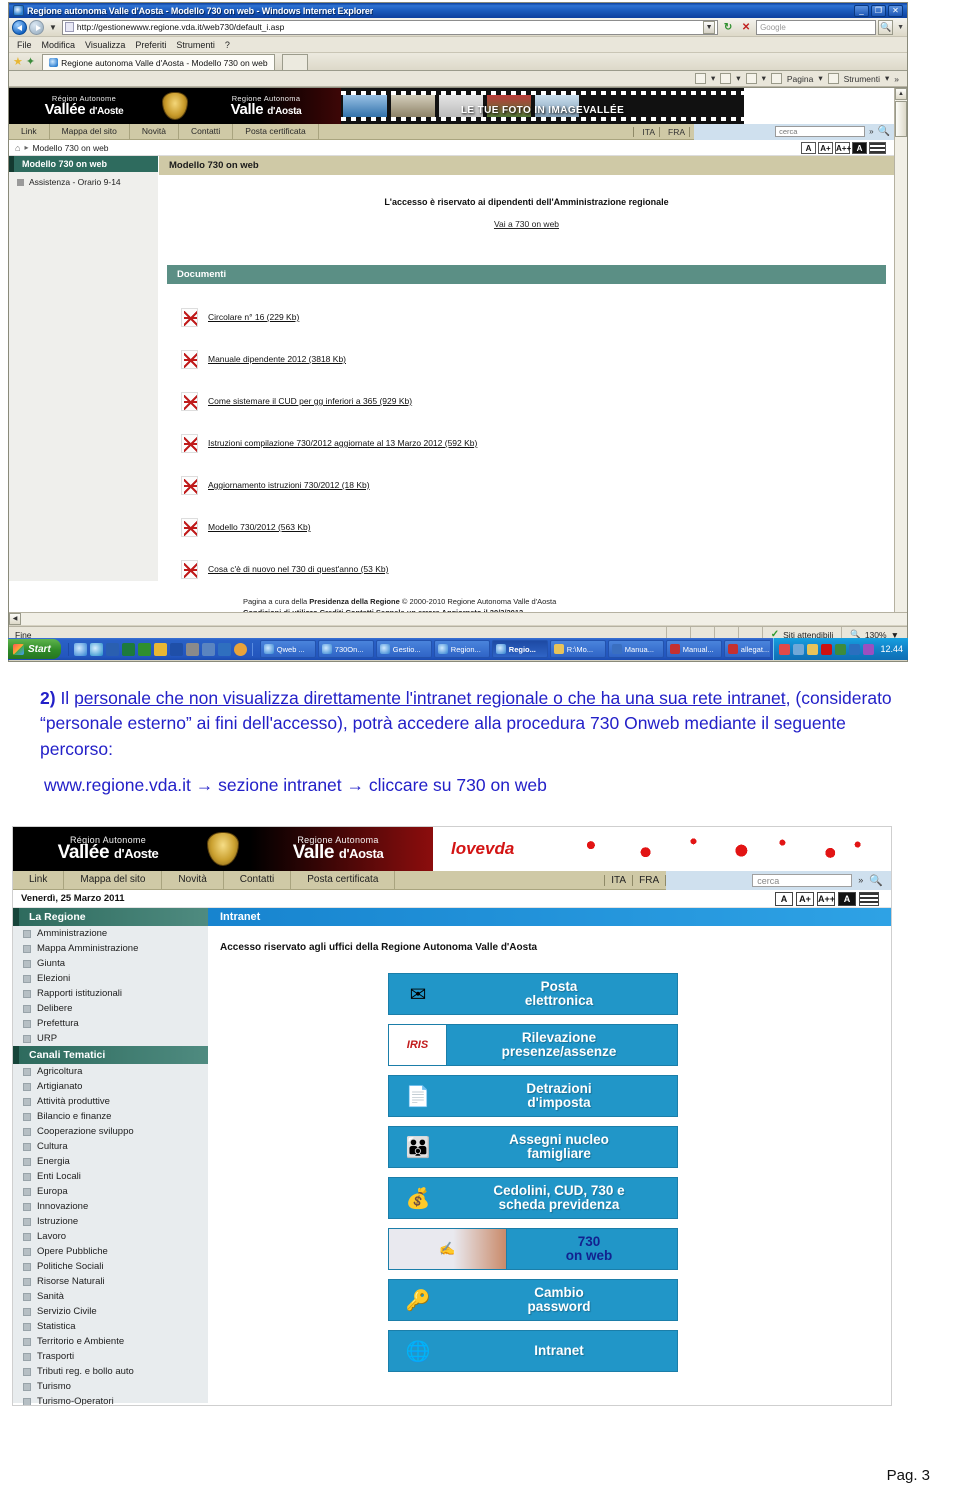  What do you see at coordinates (533, 1198) in the screenshot?
I see `tile-cedolini-cud-730: 💰 Cedolini, CUD, 730 e scheda previdenza` at bounding box center [533, 1198].